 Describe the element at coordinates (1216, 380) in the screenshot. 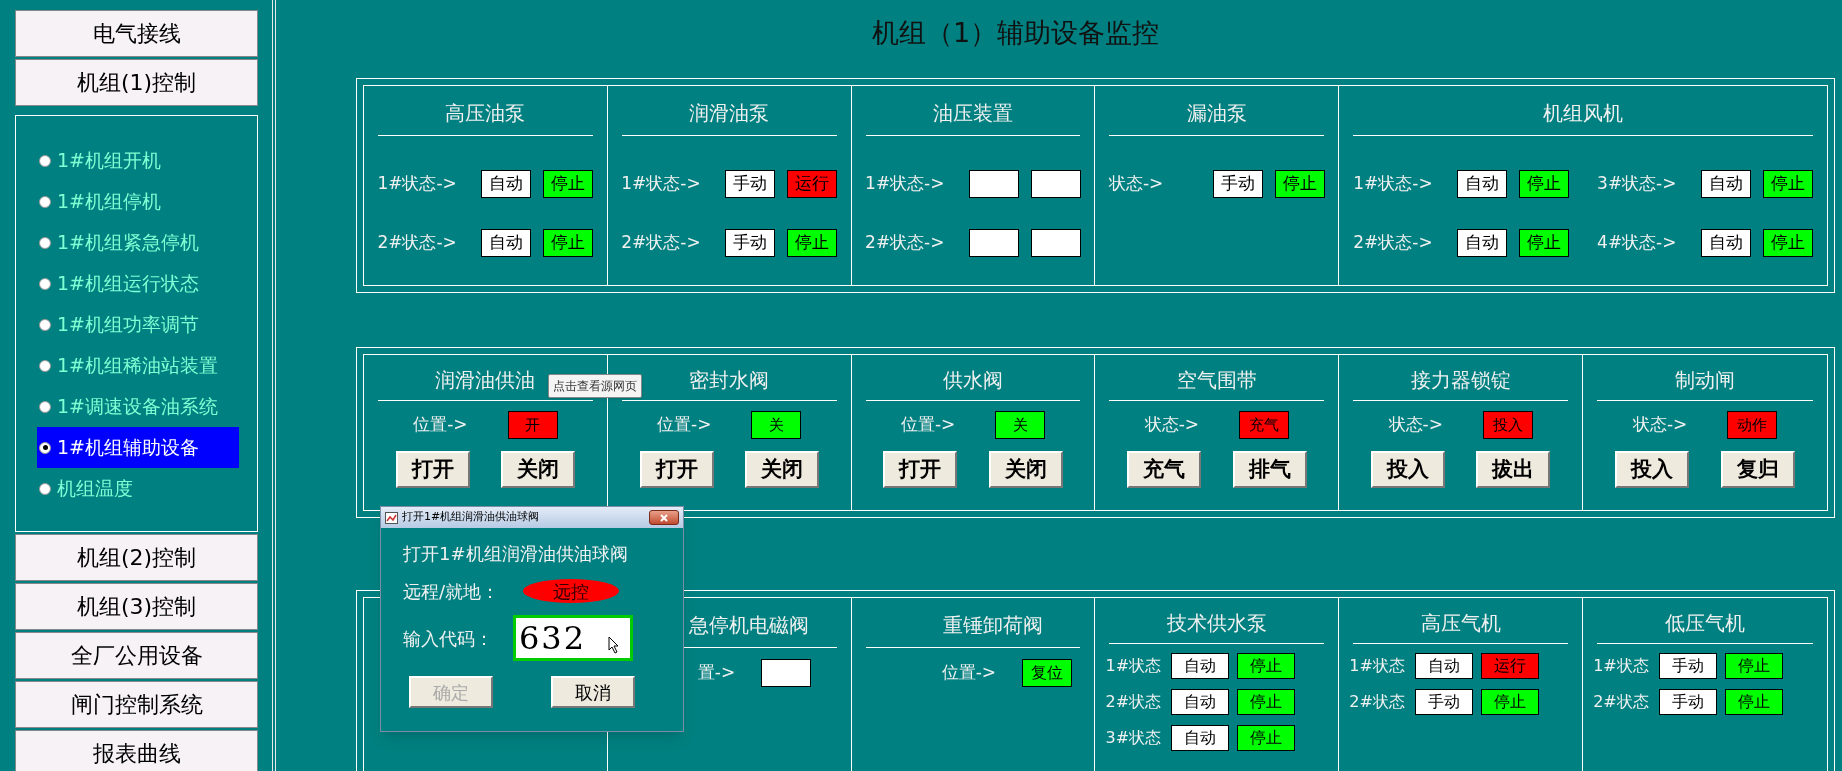

I see `section-title: 空气围带` at that location.